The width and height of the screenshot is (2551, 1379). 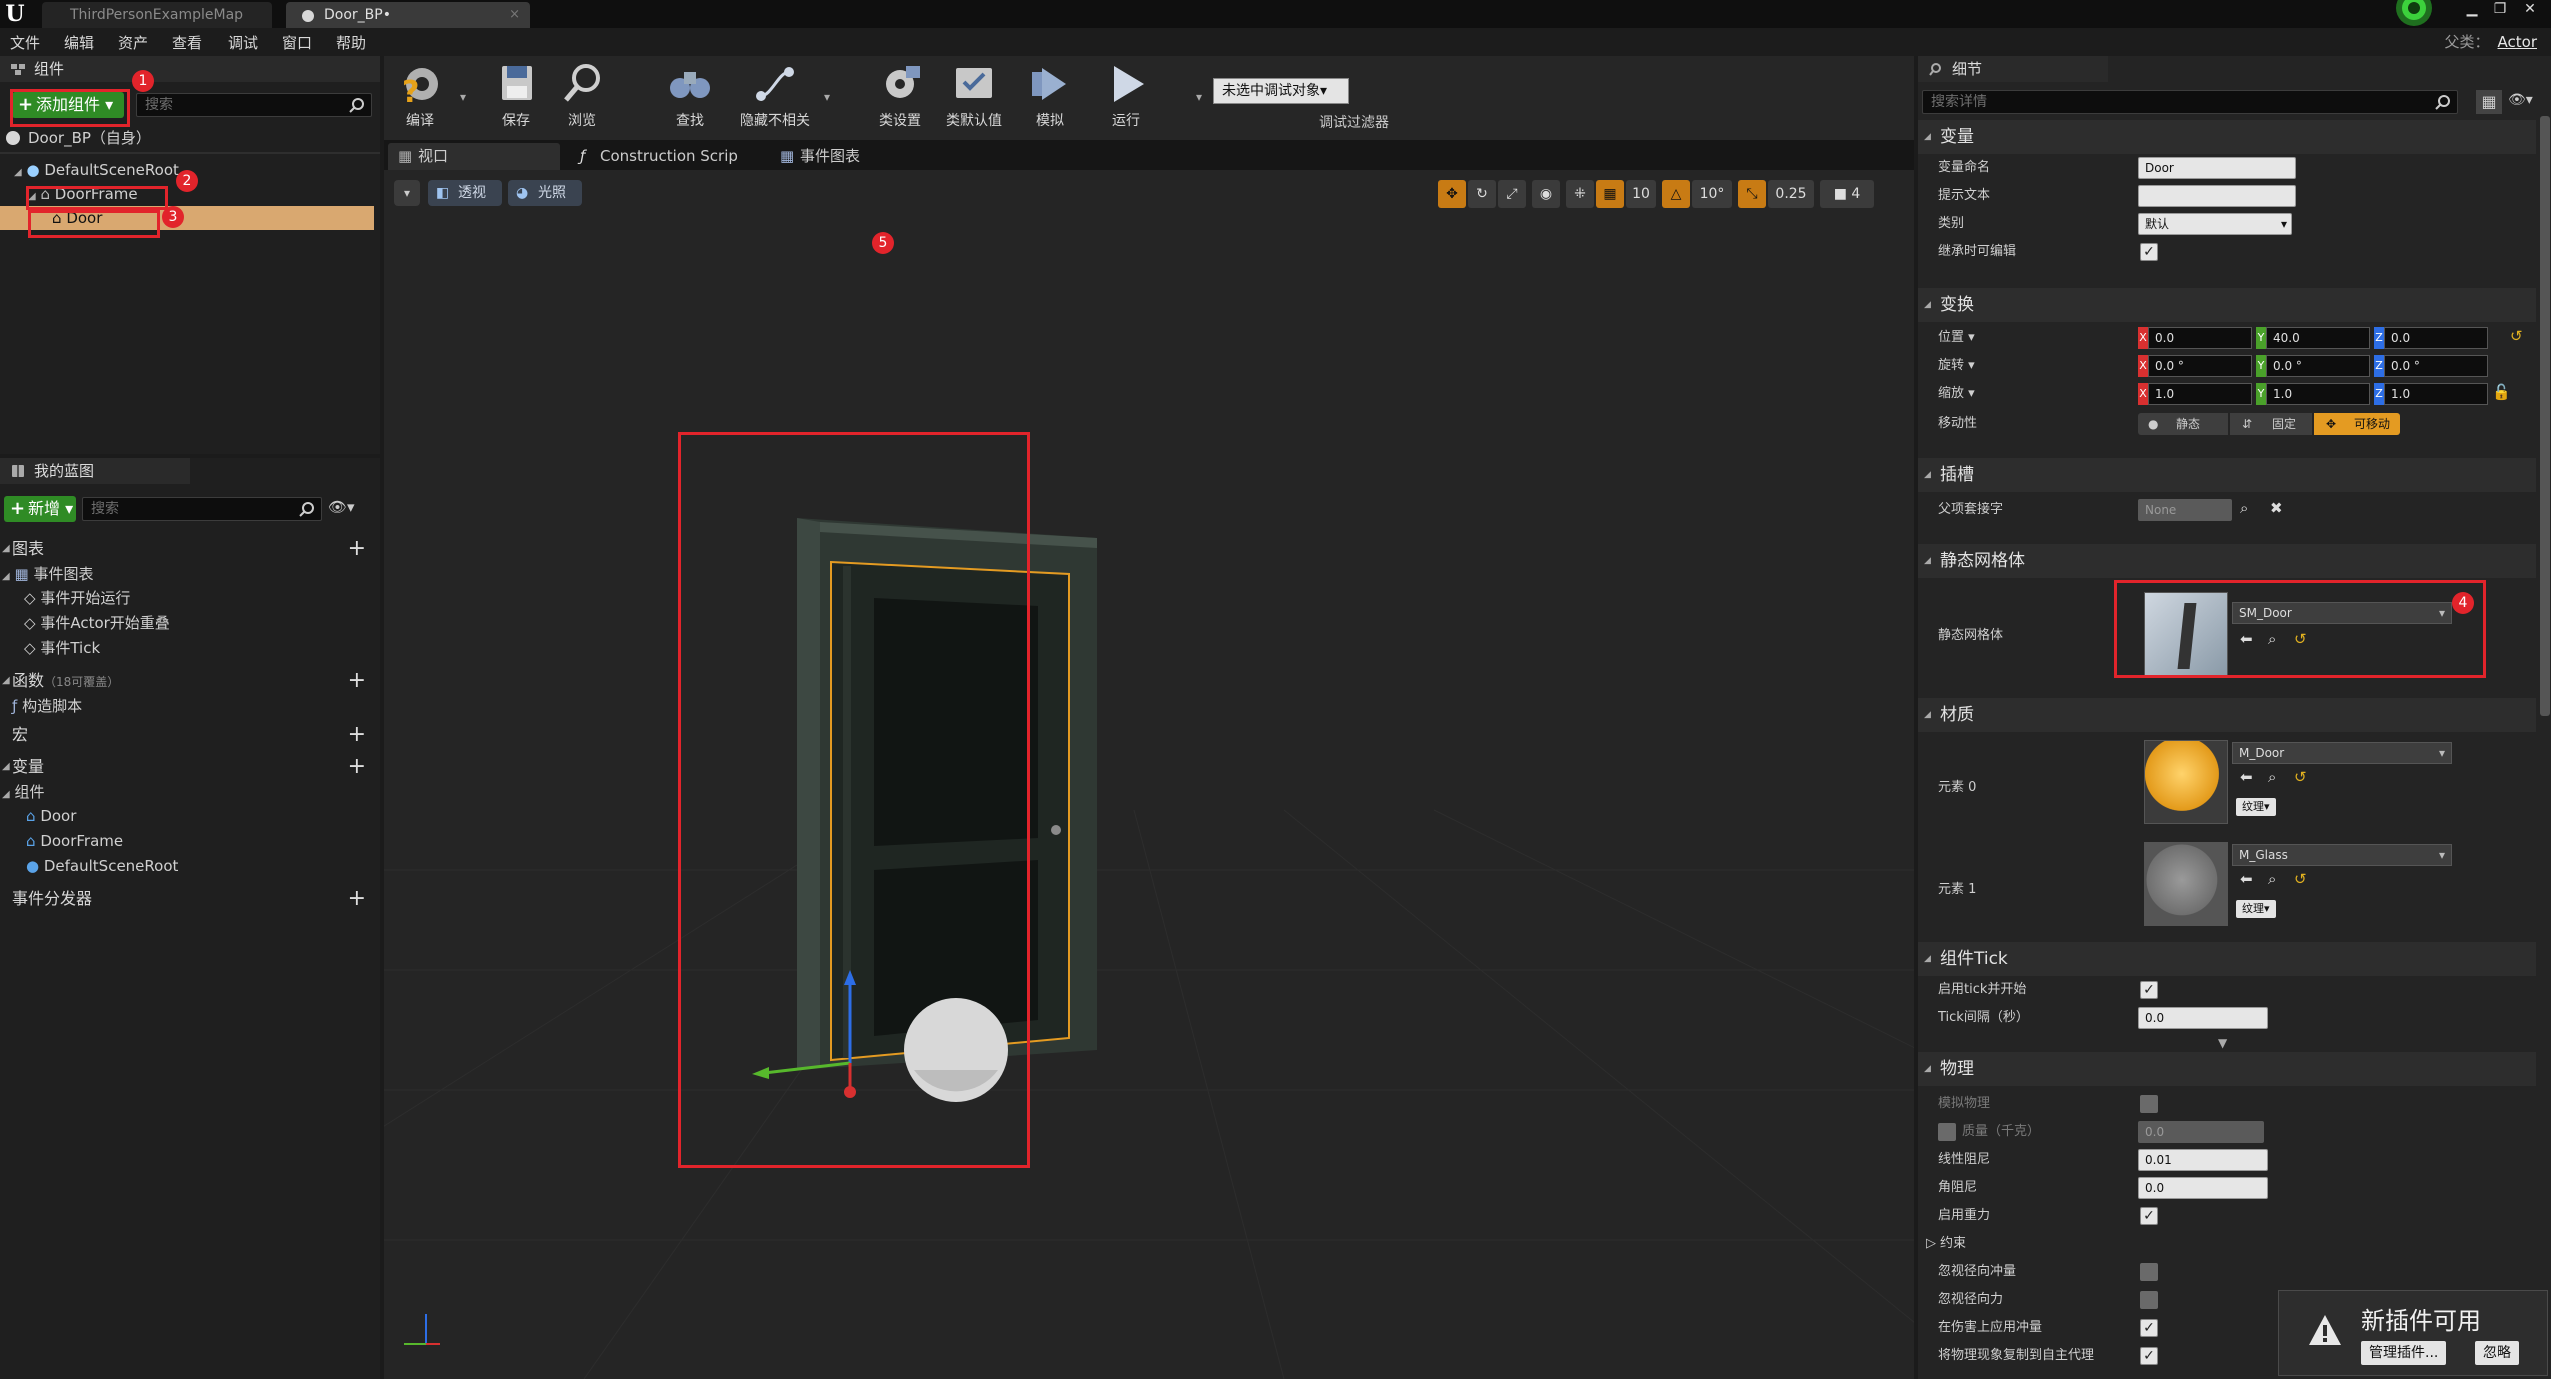 I want to click on rotation-z-field: 0.0 °, so click(x=2436, y=366).